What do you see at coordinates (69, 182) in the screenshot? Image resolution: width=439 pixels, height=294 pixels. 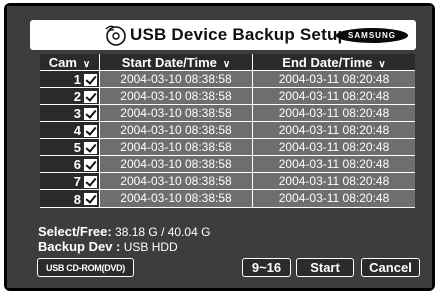 I see `cam-cell: 7` at bounding box center [69, 182].